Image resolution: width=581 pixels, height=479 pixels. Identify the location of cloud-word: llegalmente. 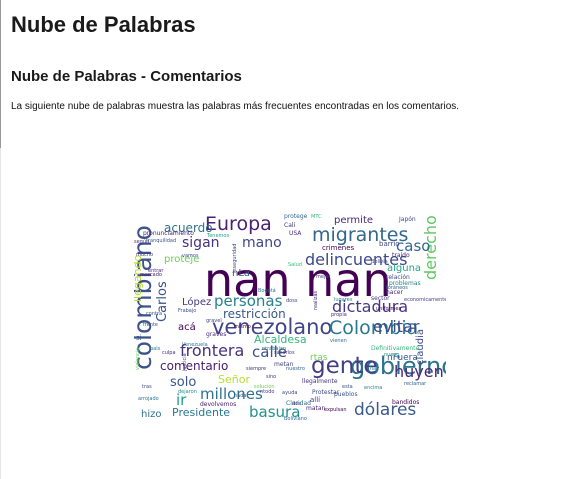
(320, 381).